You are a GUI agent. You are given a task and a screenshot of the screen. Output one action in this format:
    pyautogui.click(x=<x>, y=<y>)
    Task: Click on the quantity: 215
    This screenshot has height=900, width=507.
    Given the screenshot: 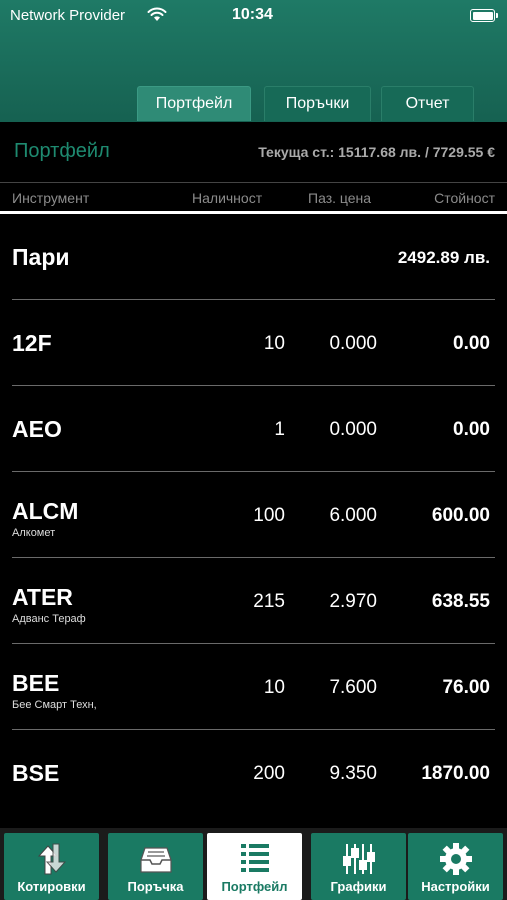 What is the action you would take?
    pyautogui.click(x=269, y=601)
    